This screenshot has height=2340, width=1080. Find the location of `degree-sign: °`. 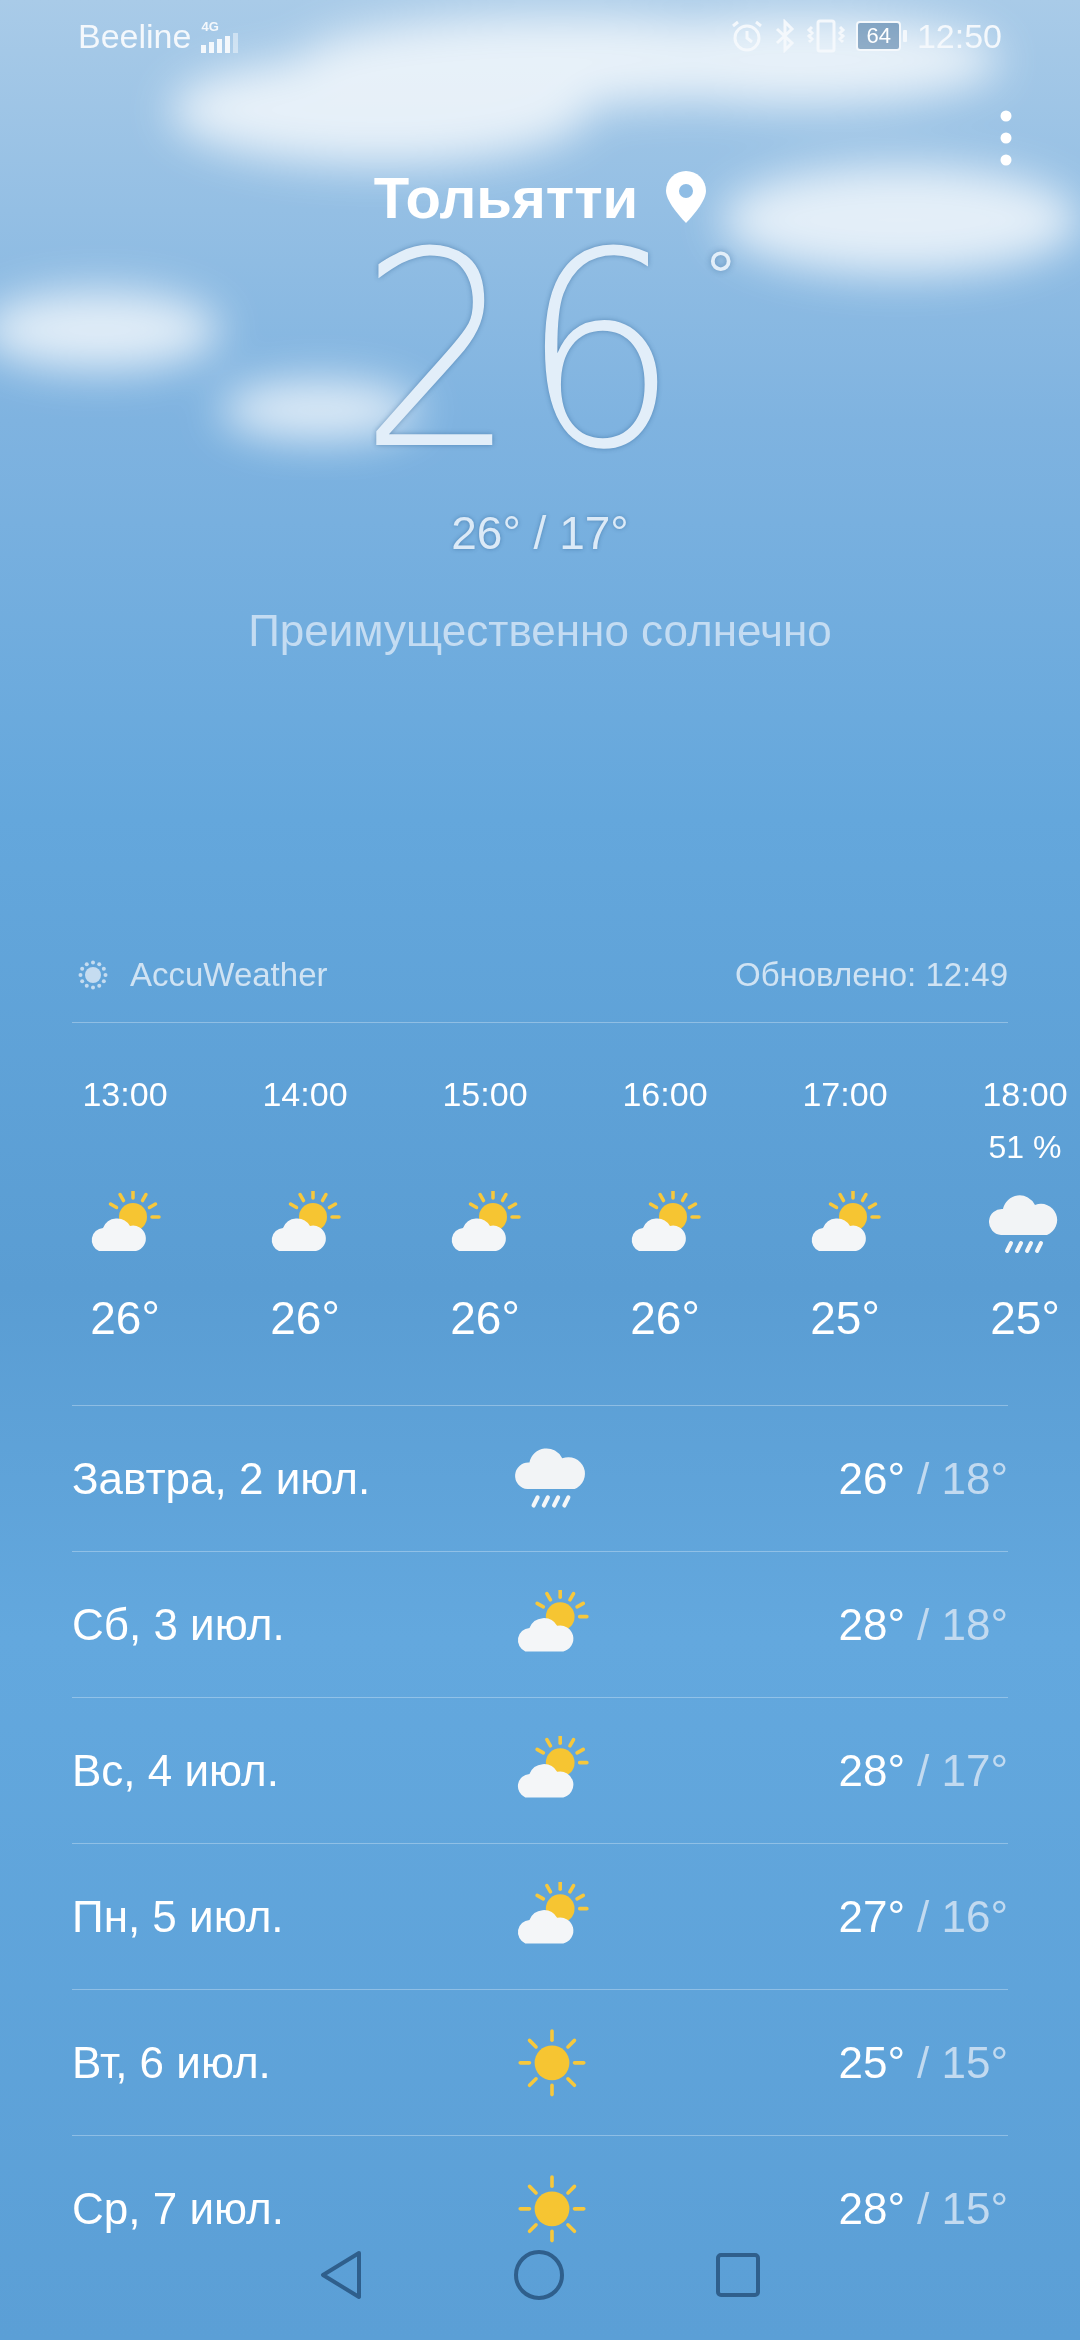

degree-sign: ° is located at coordinates (720, 277).